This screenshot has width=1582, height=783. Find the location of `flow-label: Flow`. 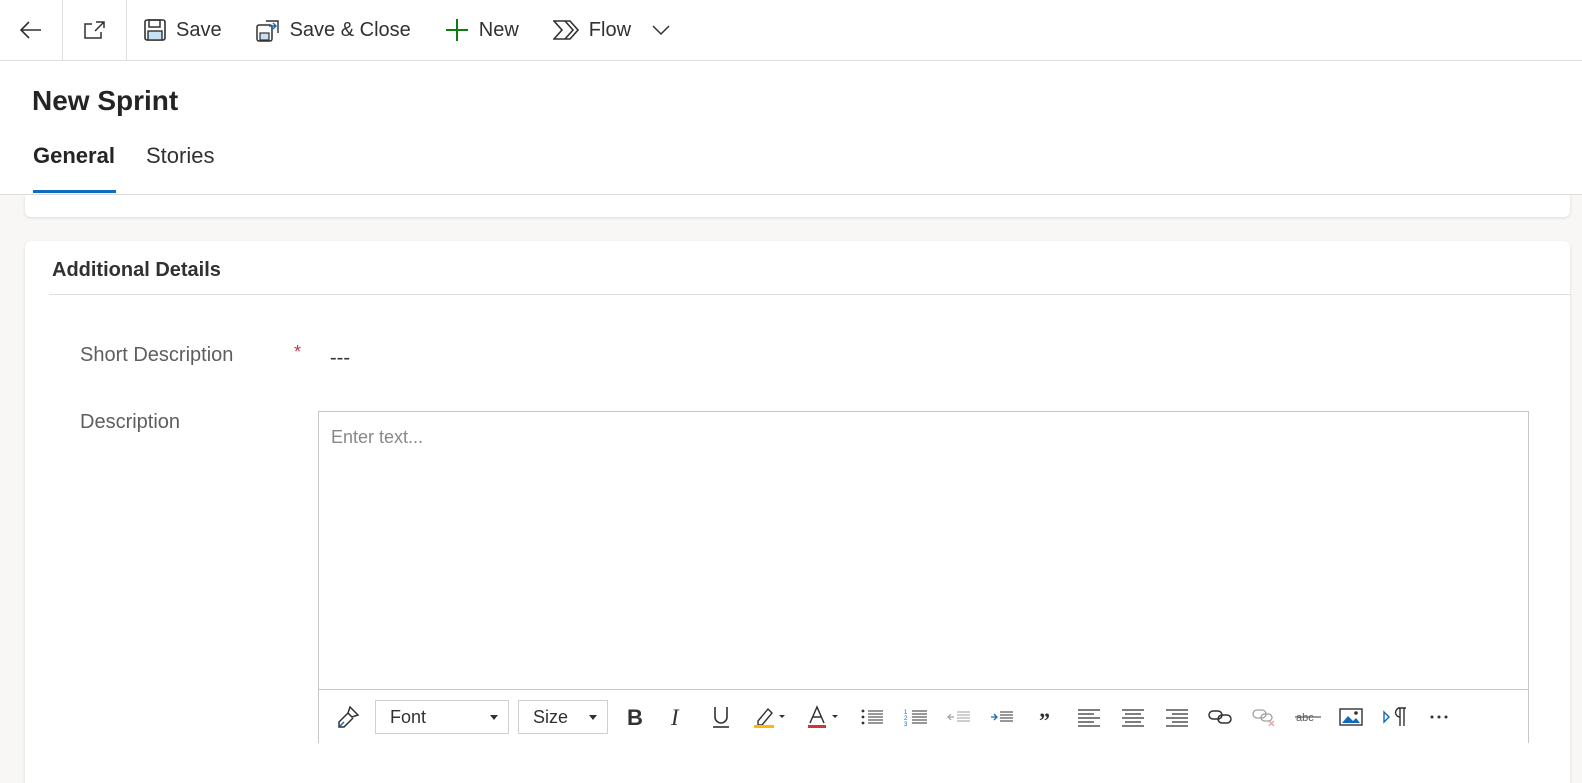

flow-label: Flow is located at coordinates (610, 29).